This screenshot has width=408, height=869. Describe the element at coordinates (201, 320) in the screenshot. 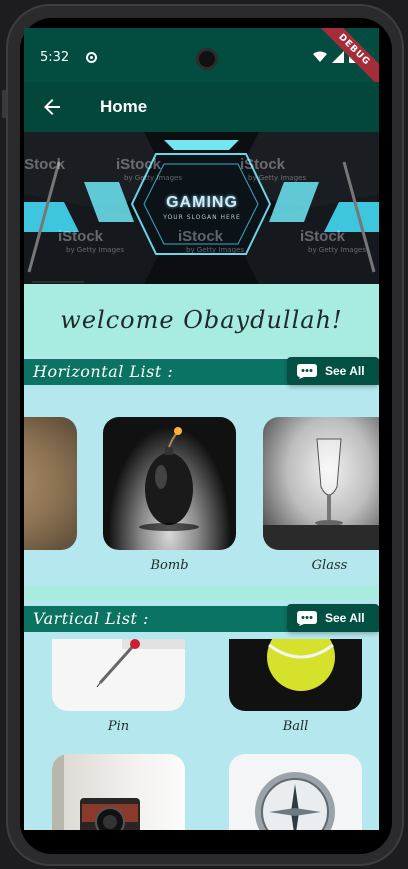

I see `welcome-message: welcome Obaydullah!` at that location.